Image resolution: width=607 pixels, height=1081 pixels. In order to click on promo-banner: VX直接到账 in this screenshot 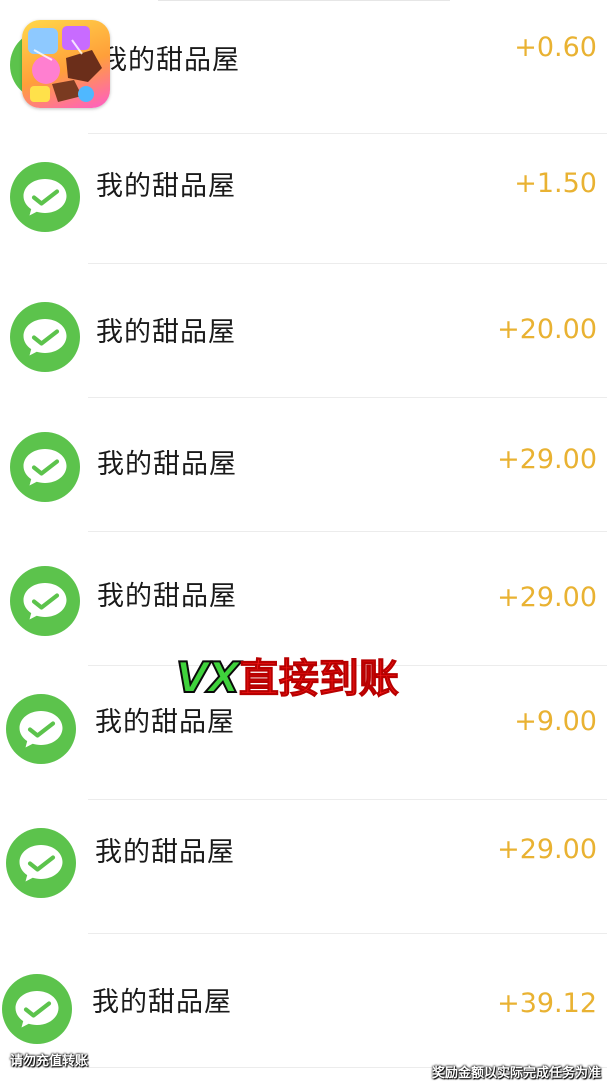, I will do `click(287, 674)`.